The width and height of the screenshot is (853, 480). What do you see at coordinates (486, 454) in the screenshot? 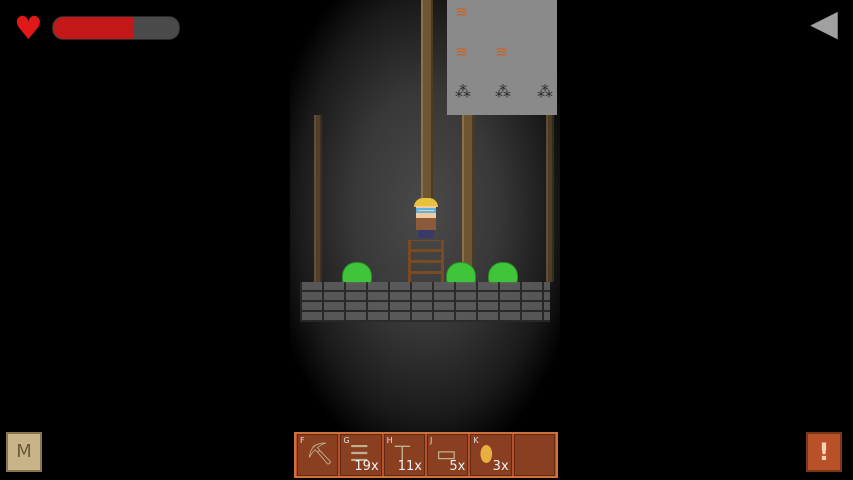
I see `torch-icon: ⬮` at bounding box center [486, 454].